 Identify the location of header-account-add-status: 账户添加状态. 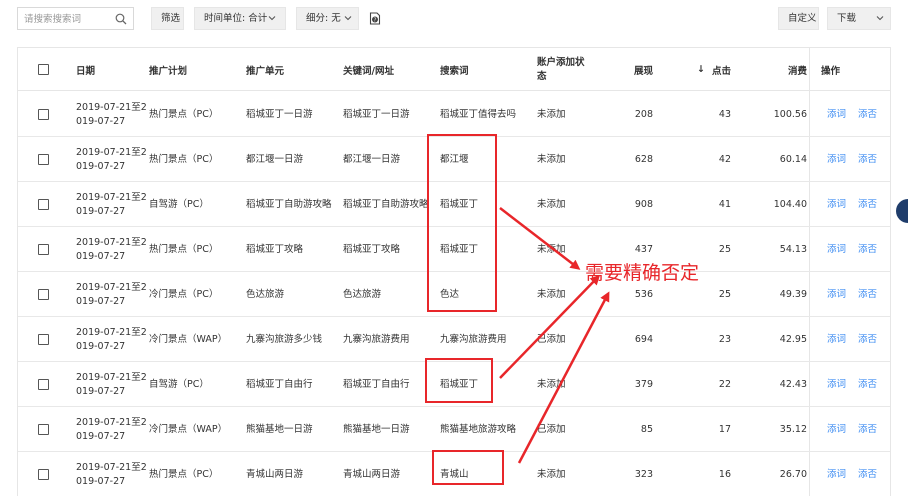
(561, 69).